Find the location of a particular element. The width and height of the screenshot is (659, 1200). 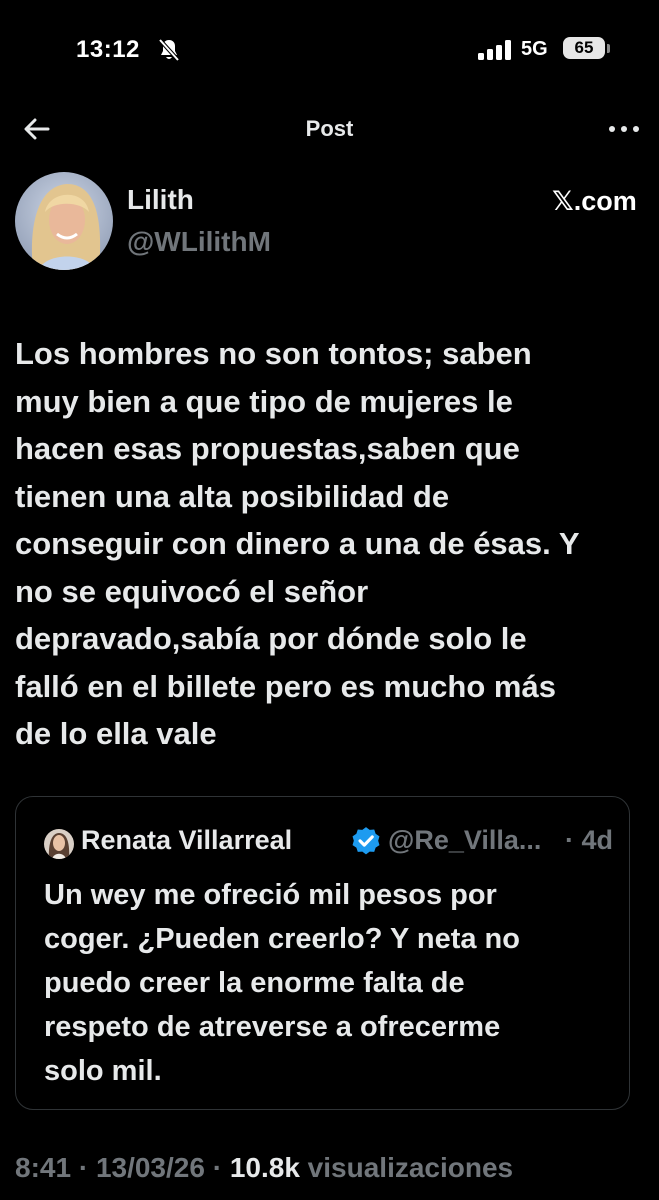

tweet-line: falló en el billete pero es mucho más is located at coordinates (285, 686).